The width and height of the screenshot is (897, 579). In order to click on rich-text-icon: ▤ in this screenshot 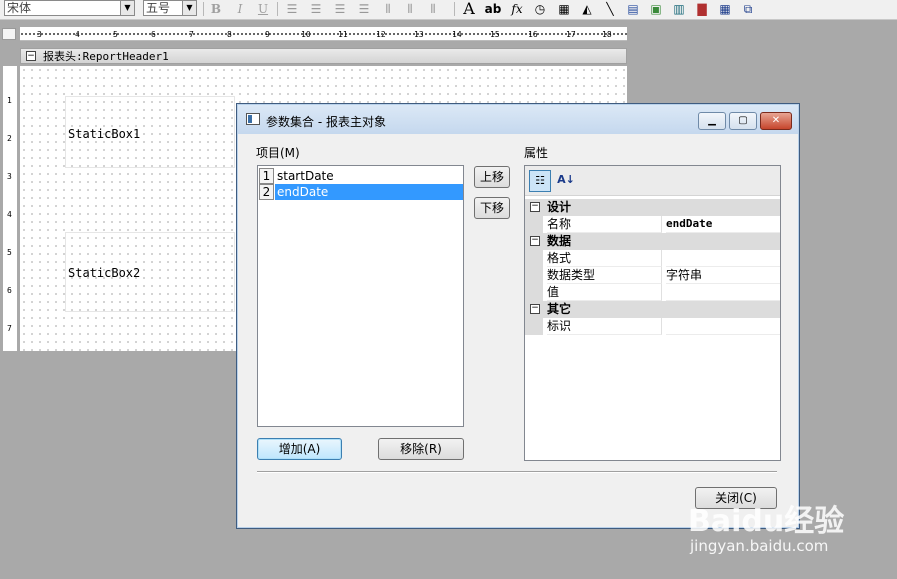, I will do `click(633, 9)`.